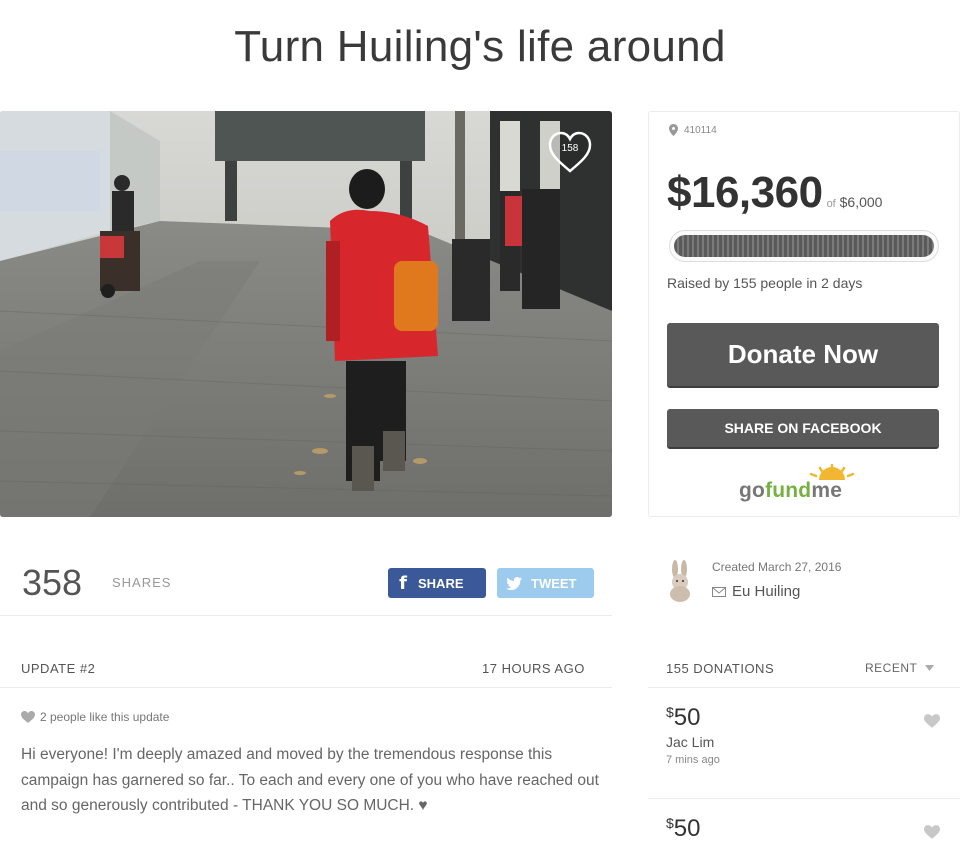 The image size is (960, 855). I want to click on amount-raised: $16,360 of $6,000, so click(774, 193).